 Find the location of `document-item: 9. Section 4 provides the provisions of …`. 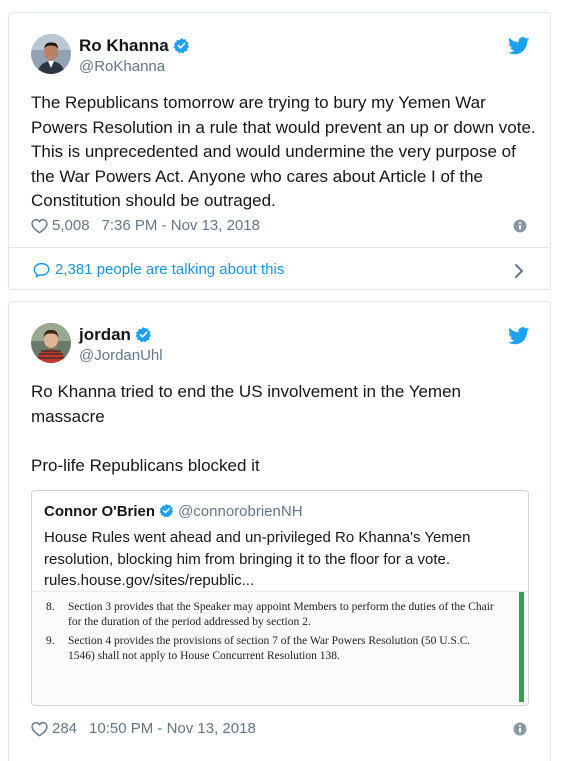

document-item: 9. Section 4 provides the provisions of … is located at coordinates (276, 658).